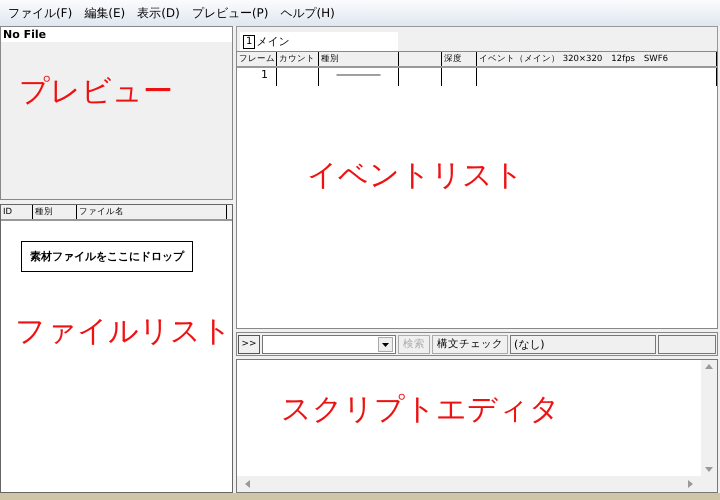  Describe the element at coordinates (597, 59) in the screenshot. I see `column-header: イベント（メイン） 320×320 12fps SWF6` at that location.